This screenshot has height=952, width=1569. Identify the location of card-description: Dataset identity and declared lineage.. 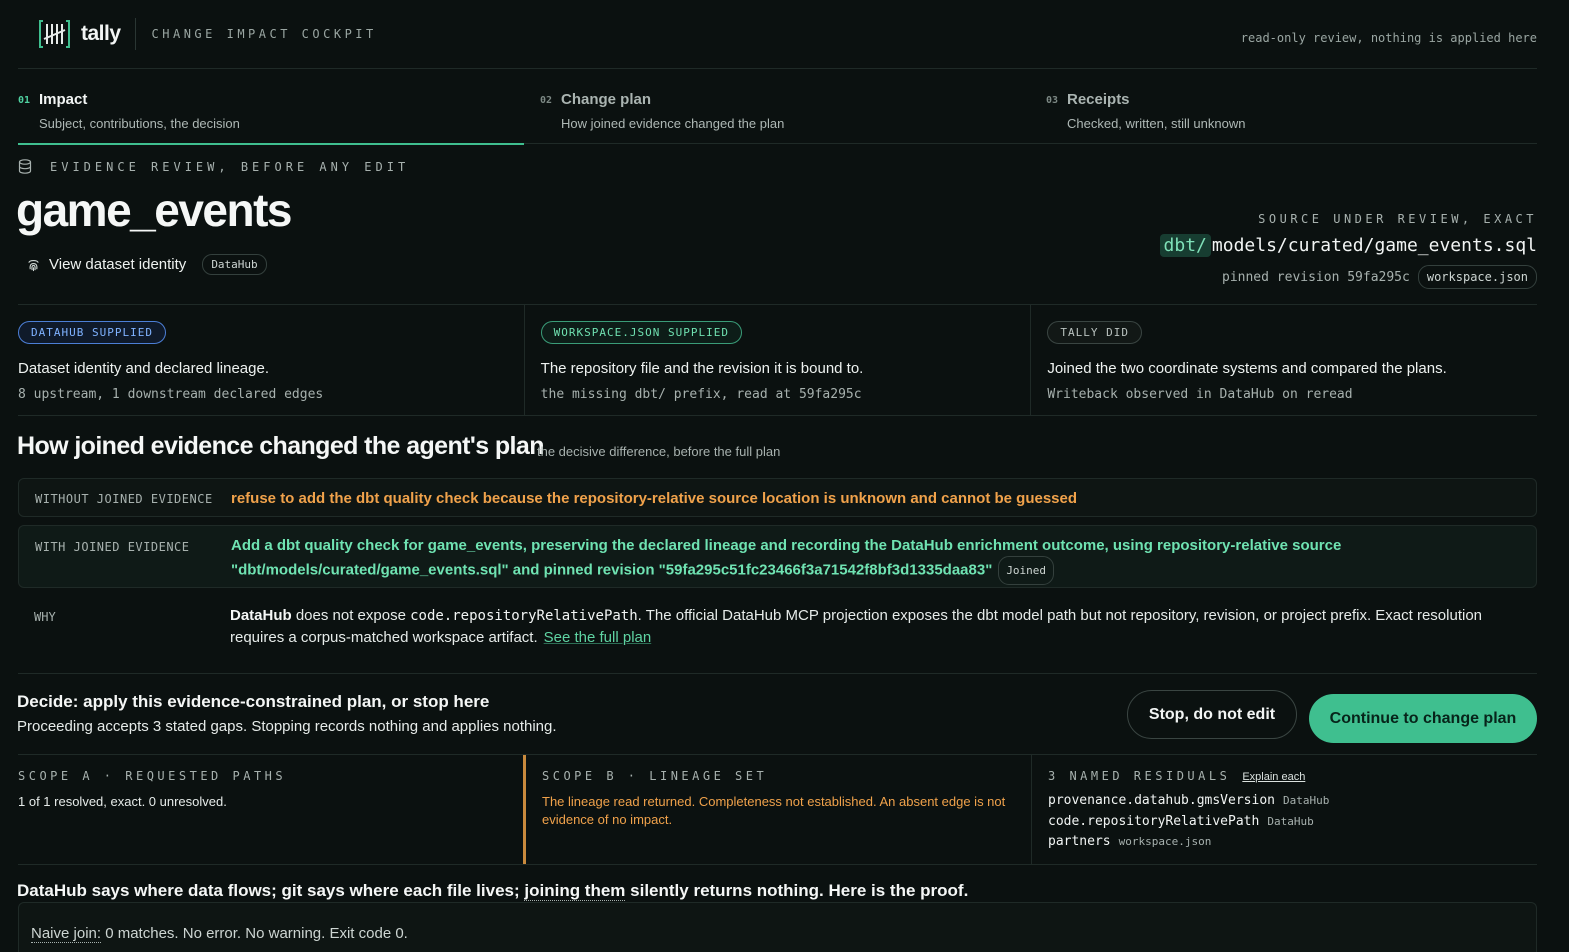
(144, 368).